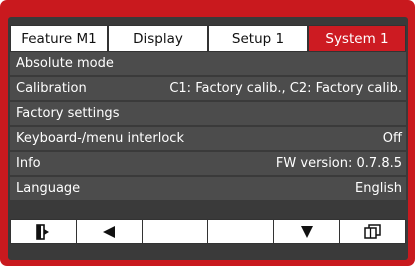 The image size is (415, 266). I want to click on softkey-down, so click(307, 231).